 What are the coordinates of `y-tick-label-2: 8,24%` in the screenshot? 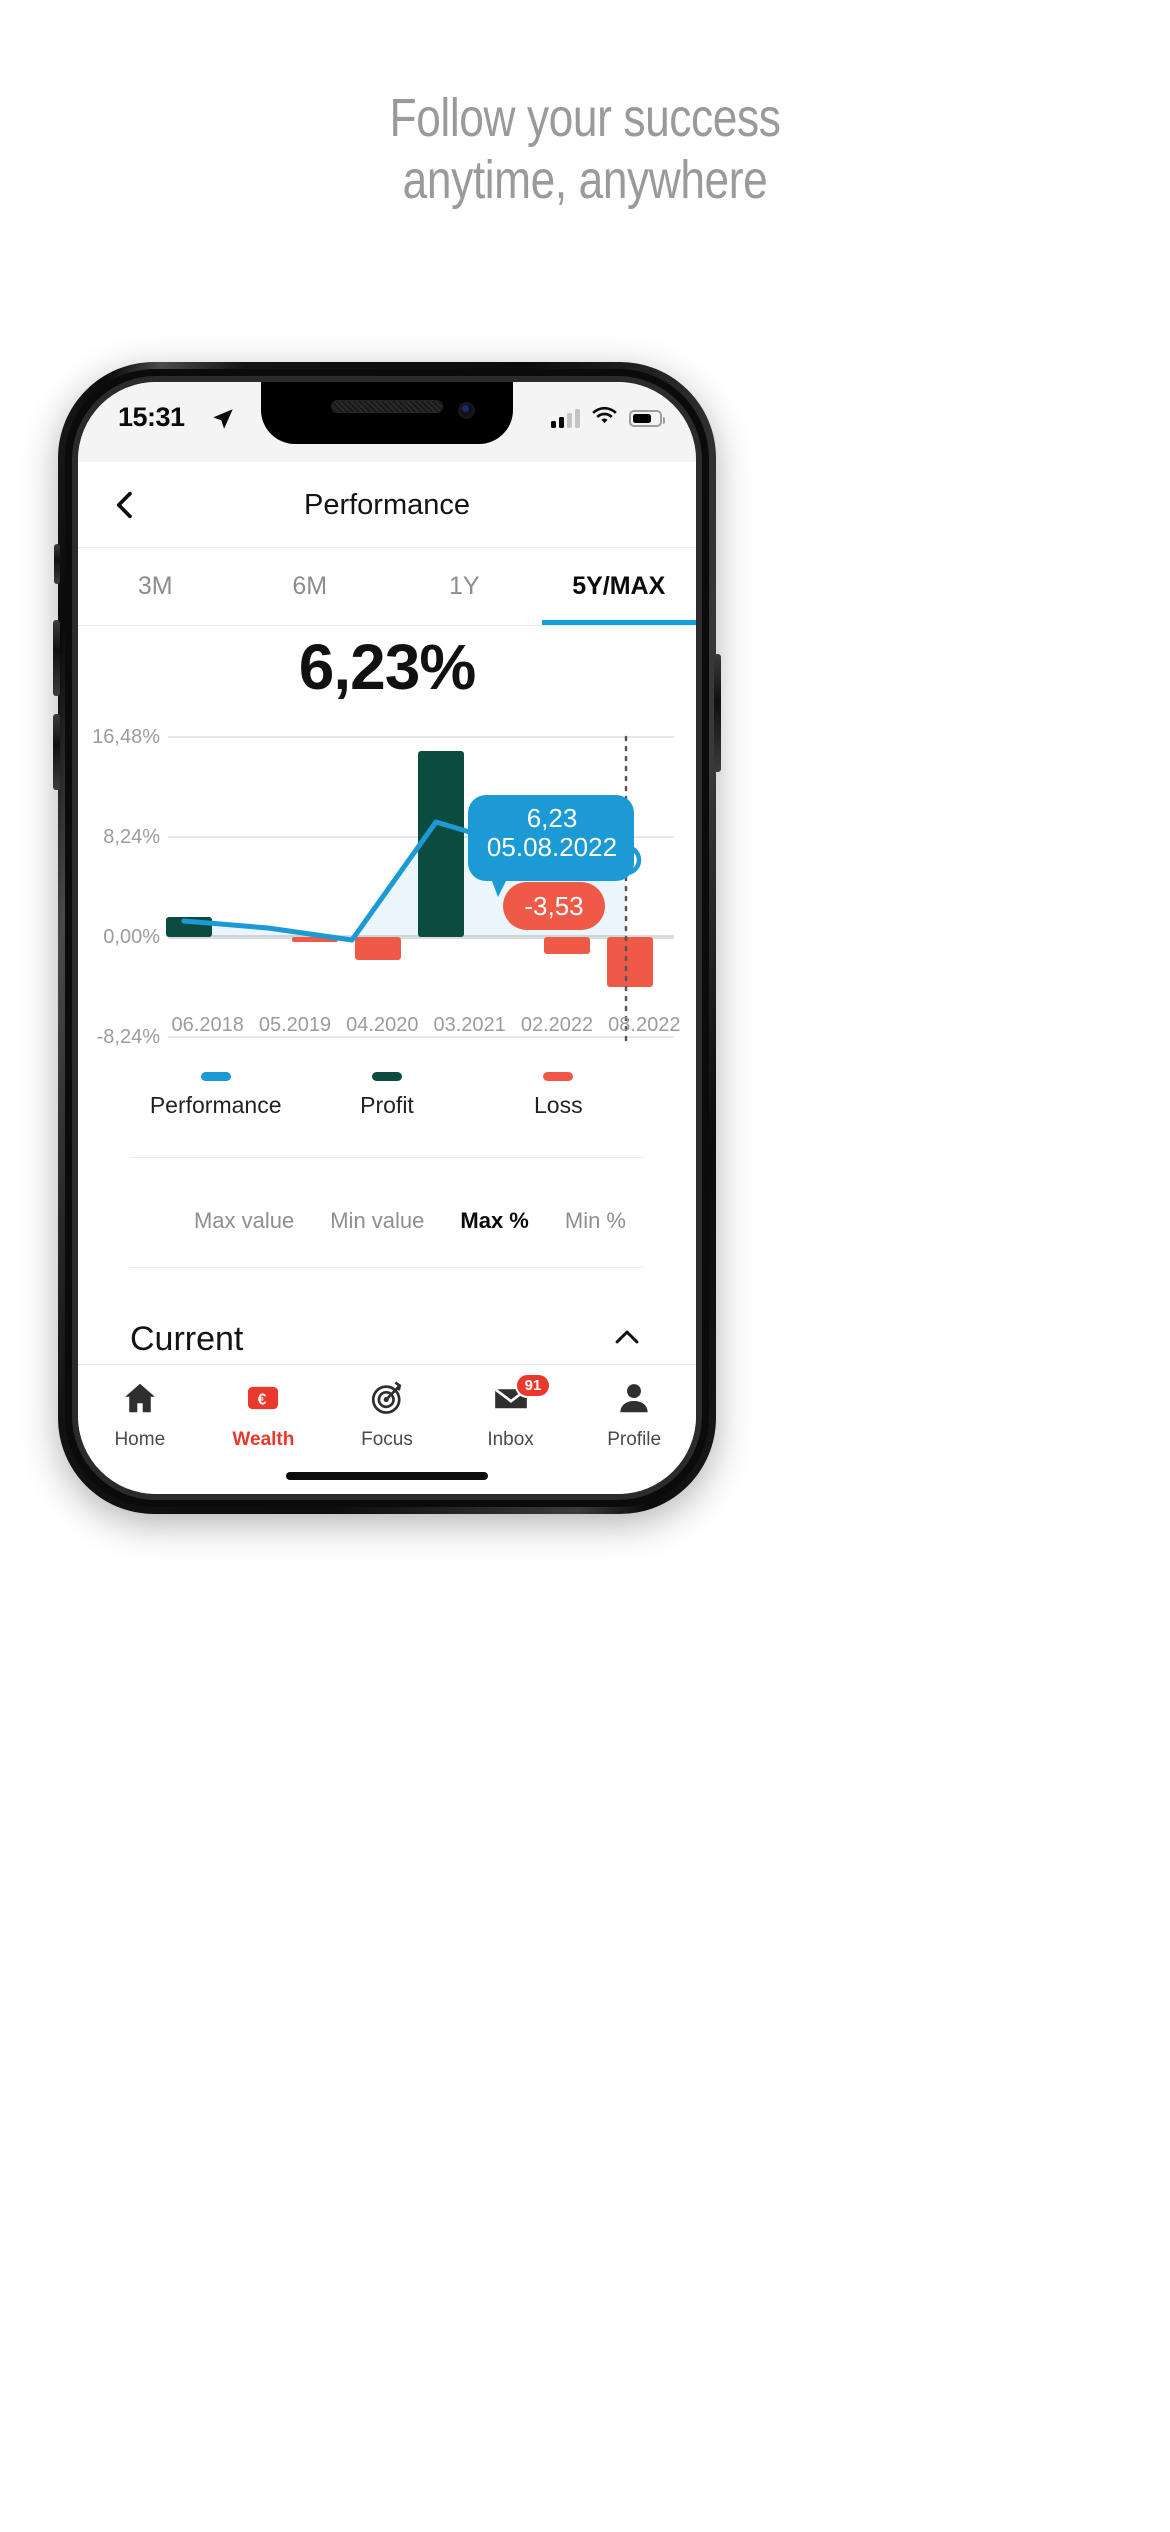 It's located at (131, 837).